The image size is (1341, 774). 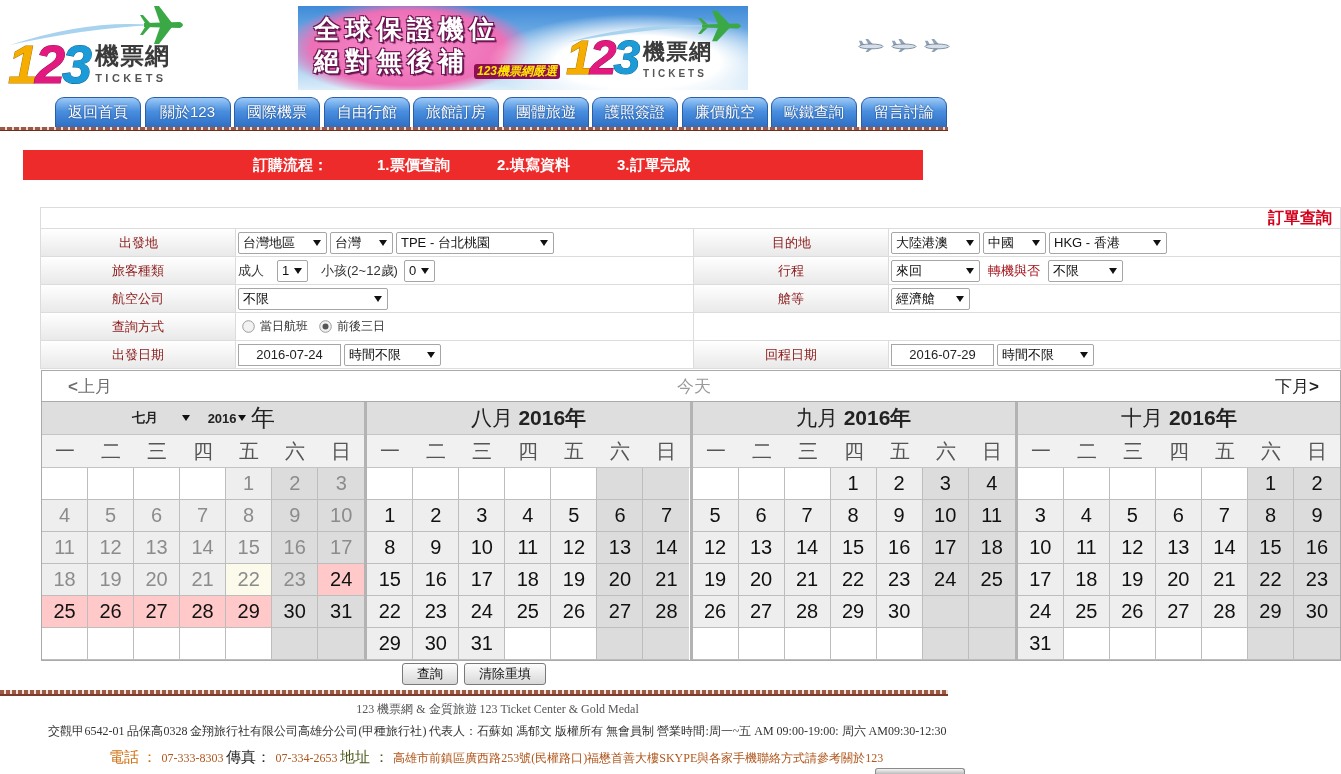 I want to click on prev-month-link: <上月, so click(x=90, y=386).